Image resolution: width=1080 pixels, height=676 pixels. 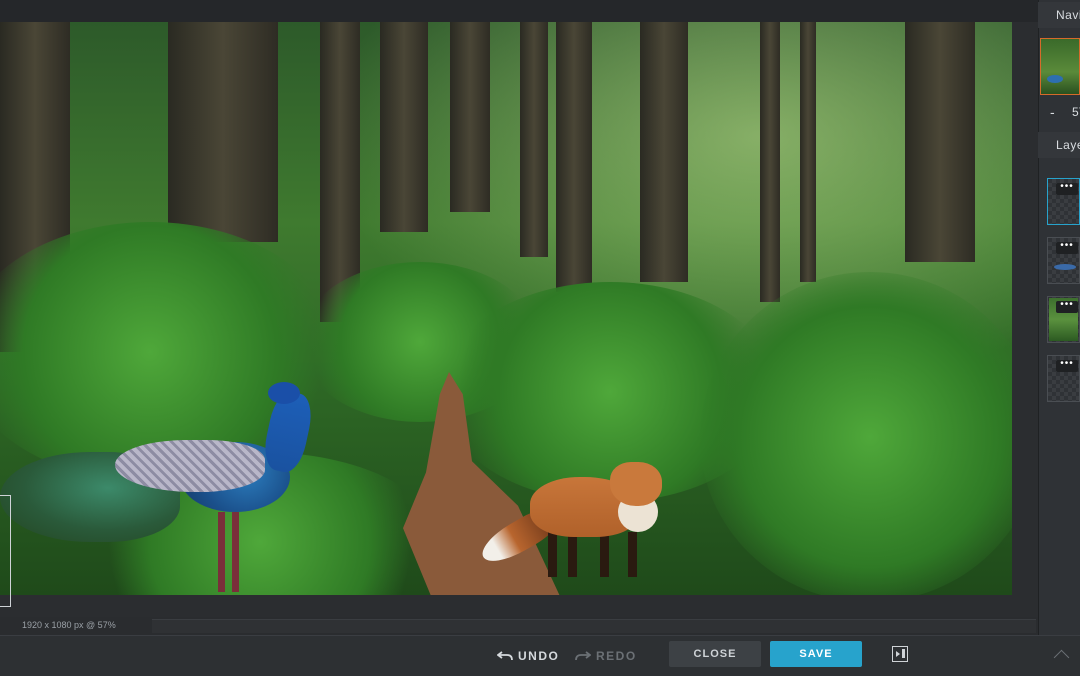 What do you see at coordinates (900, 654) in the screenshot?
I see `panel-toggle-icon` at bounding box center [900, 654].